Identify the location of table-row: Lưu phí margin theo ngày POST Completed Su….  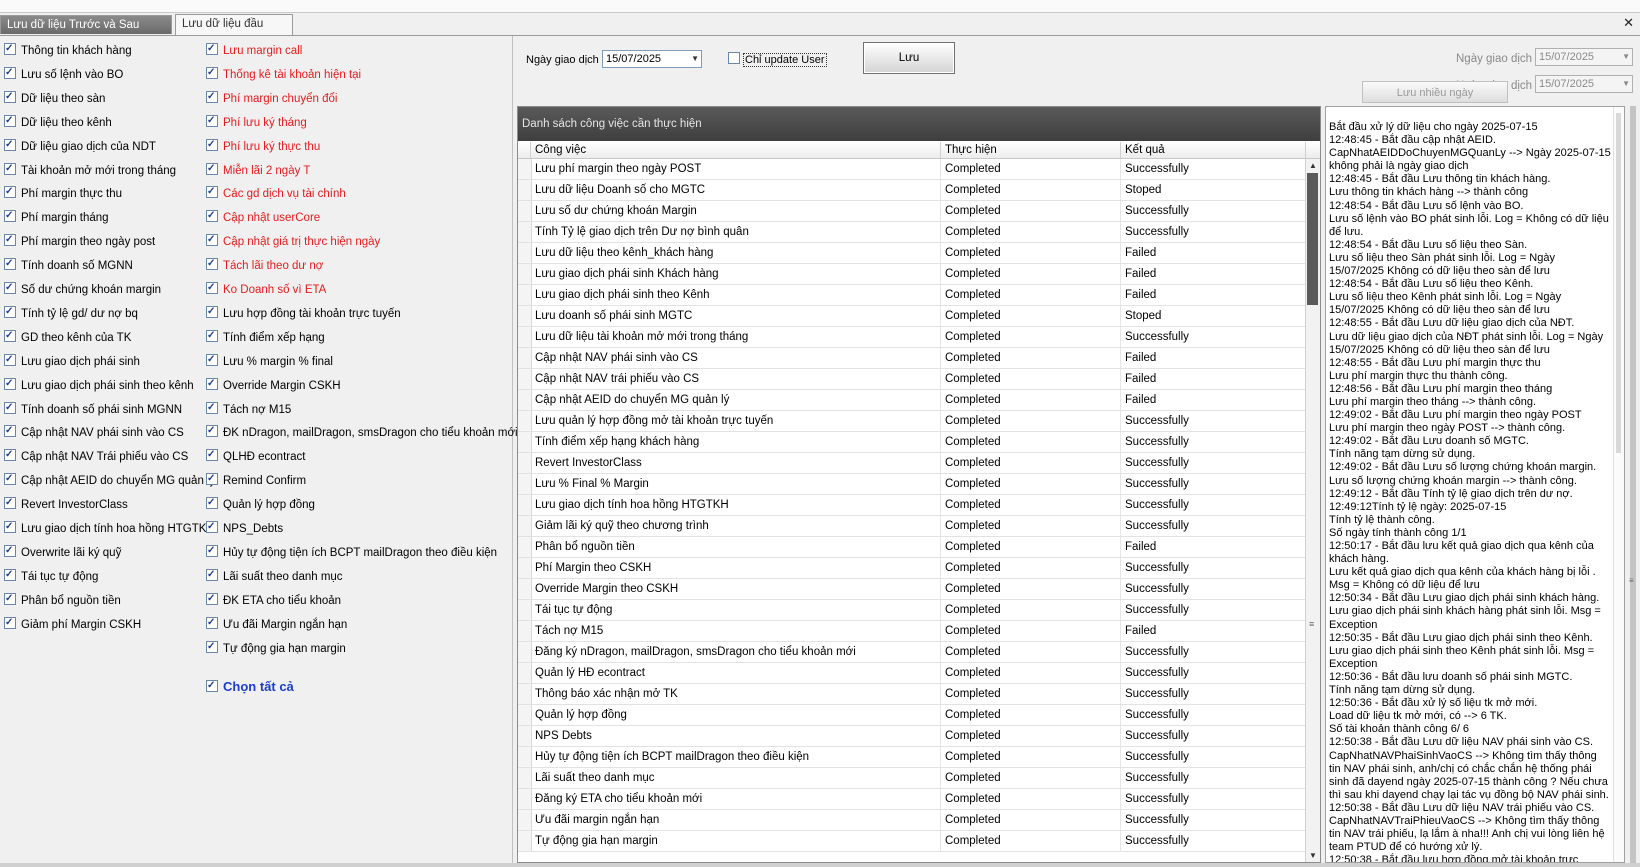
(912, 169).